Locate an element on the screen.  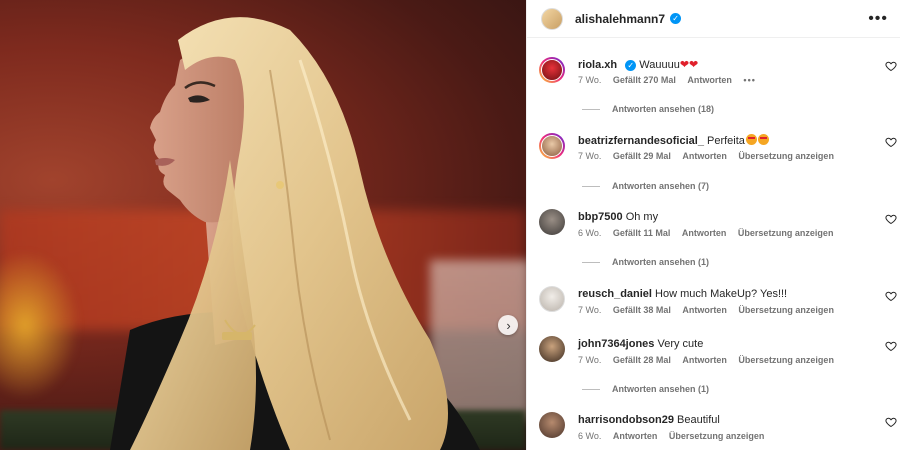
comment-username: bbp7500 is located at coordinates (600, 217).